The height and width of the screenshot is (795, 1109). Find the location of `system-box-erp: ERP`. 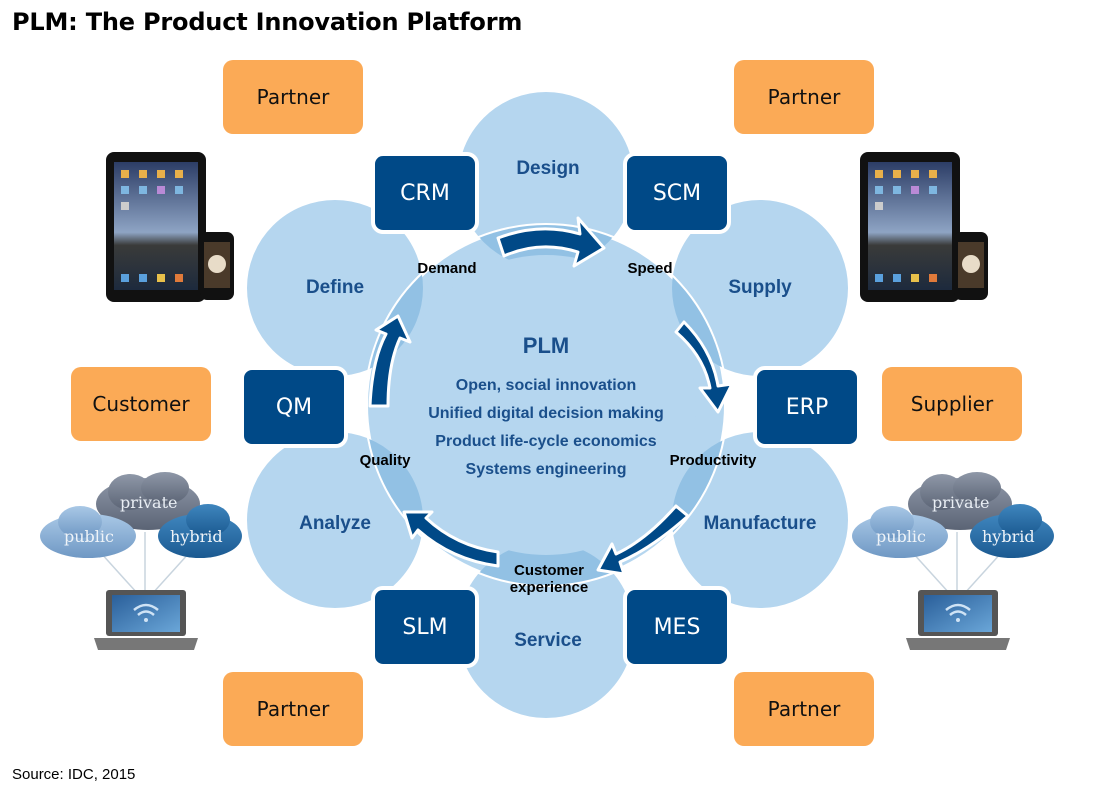

system-box-erp: ERP is located at coordinates (807, 407).